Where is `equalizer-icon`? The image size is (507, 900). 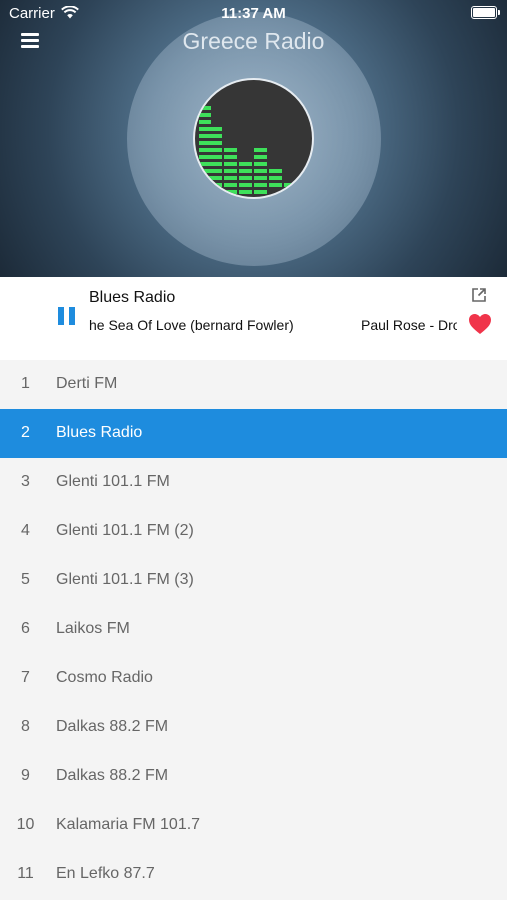
equalizer-icon is located at coordinates (247, 150).